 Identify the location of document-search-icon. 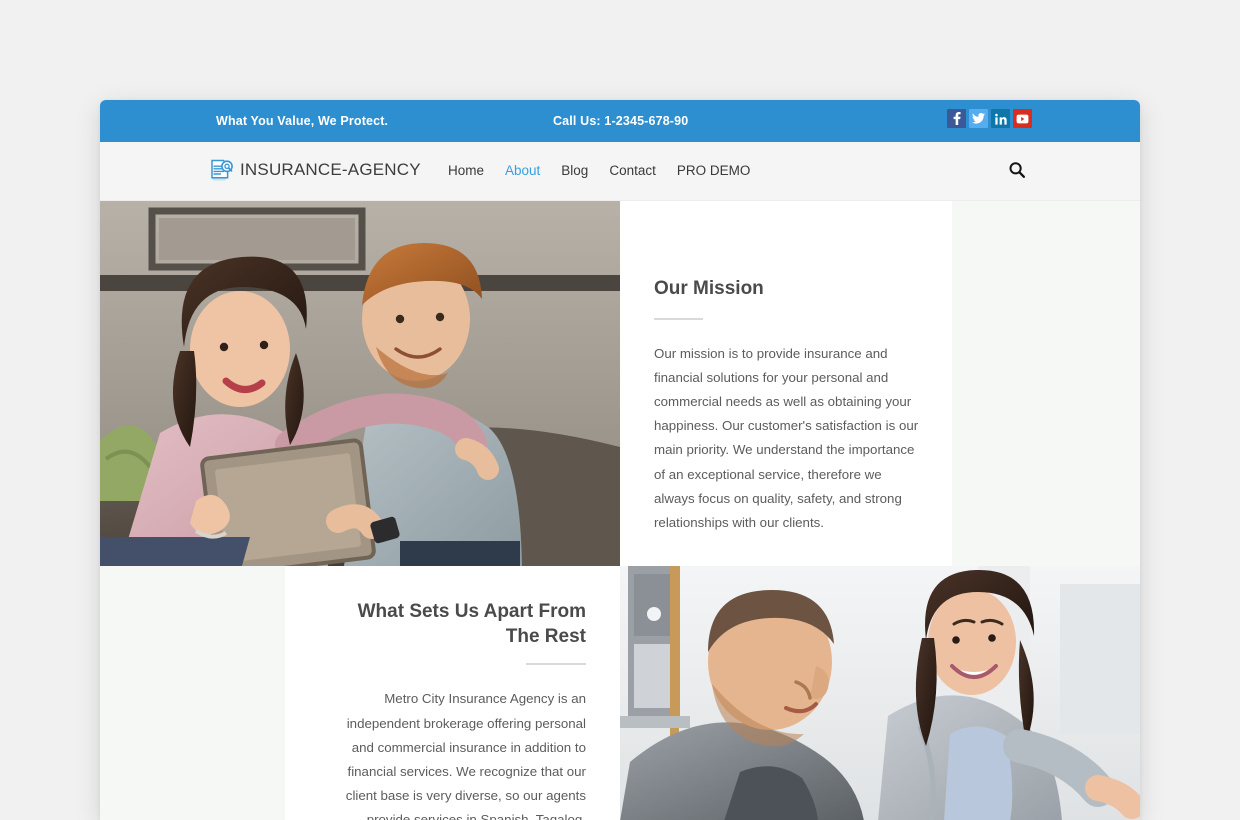
(221, 170).